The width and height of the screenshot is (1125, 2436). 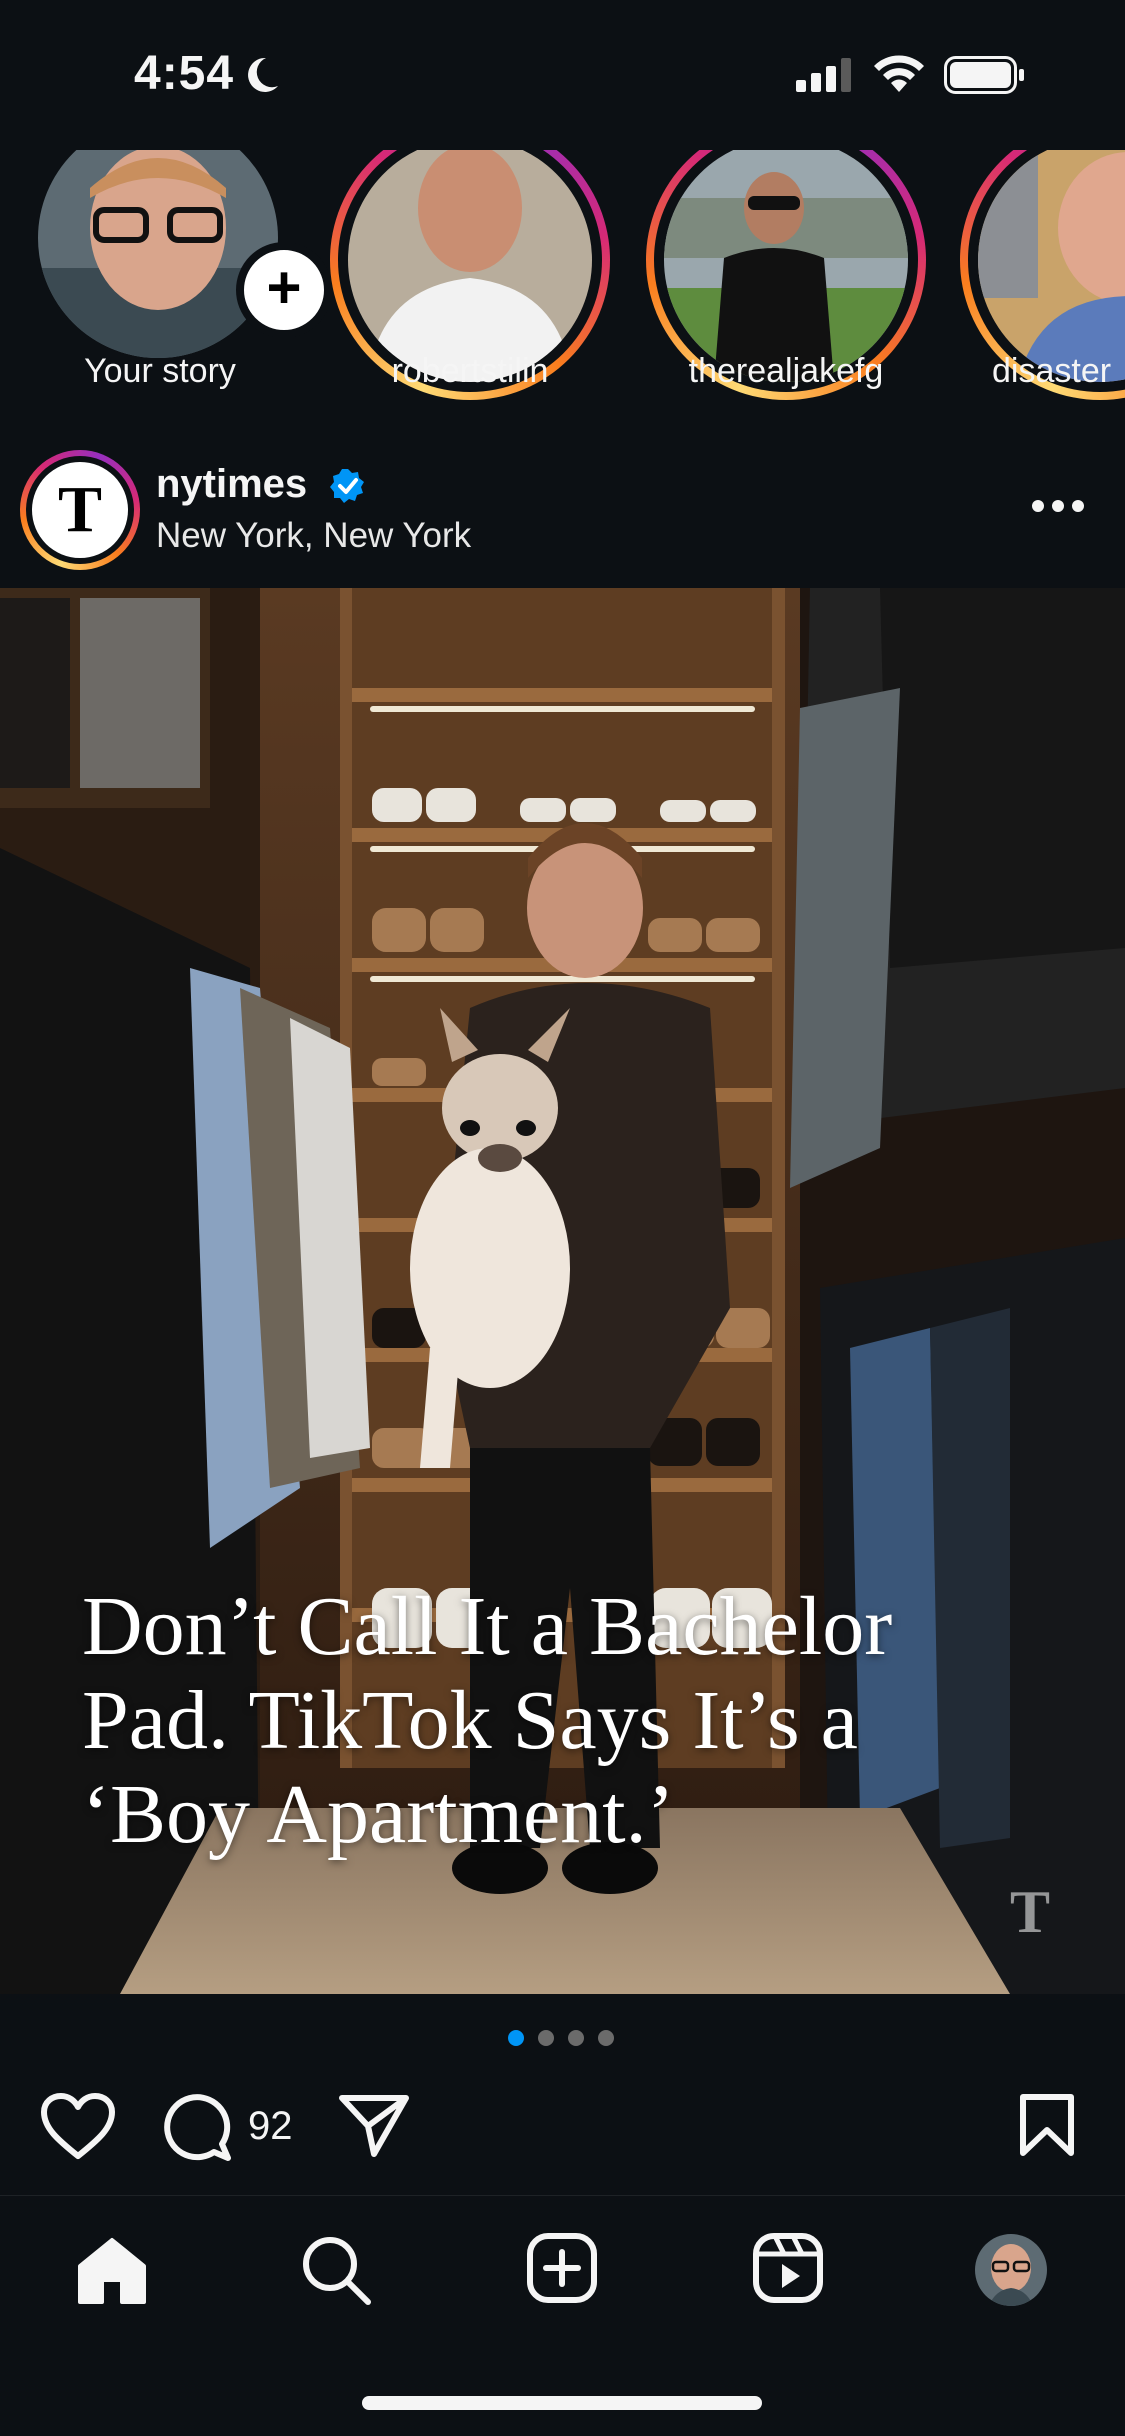 What do you see at coordinates (562, 2403) in the screenshot?
I see `home-indicator` at bounding box center [562, 2403].